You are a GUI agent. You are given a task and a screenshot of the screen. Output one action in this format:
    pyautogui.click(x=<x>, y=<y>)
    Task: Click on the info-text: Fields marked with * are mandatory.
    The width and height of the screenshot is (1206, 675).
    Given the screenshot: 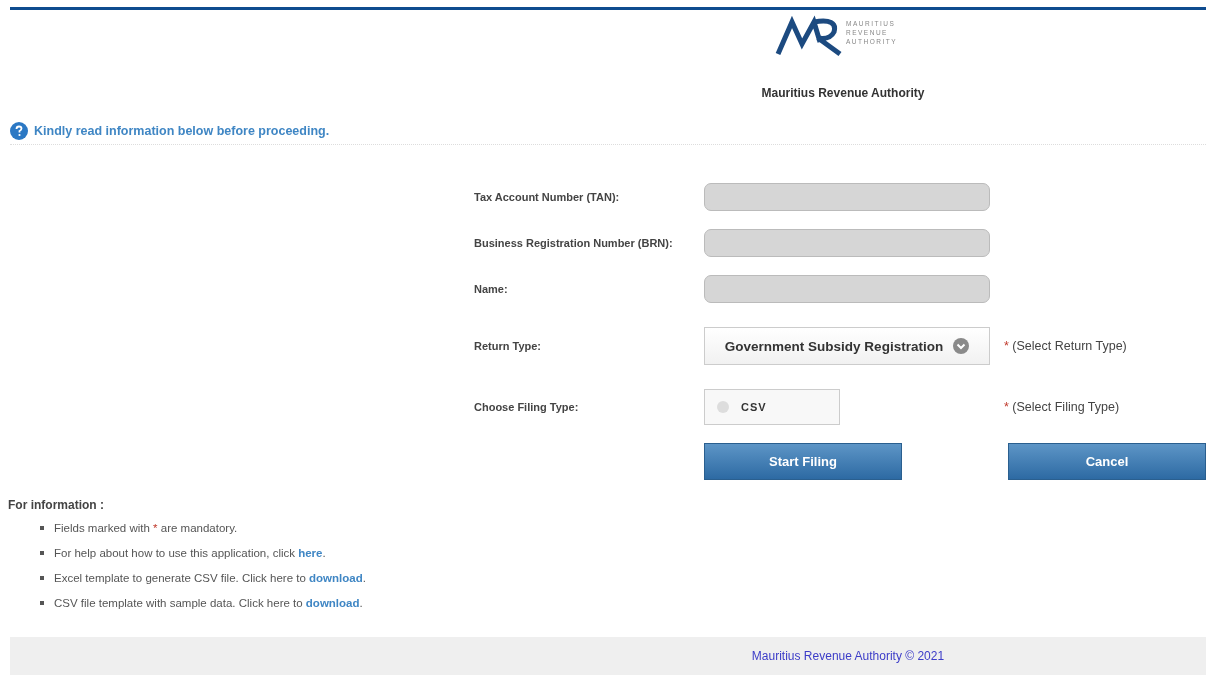 What is the action you would take?
    pyautogui.click(x=146, y=528)
    